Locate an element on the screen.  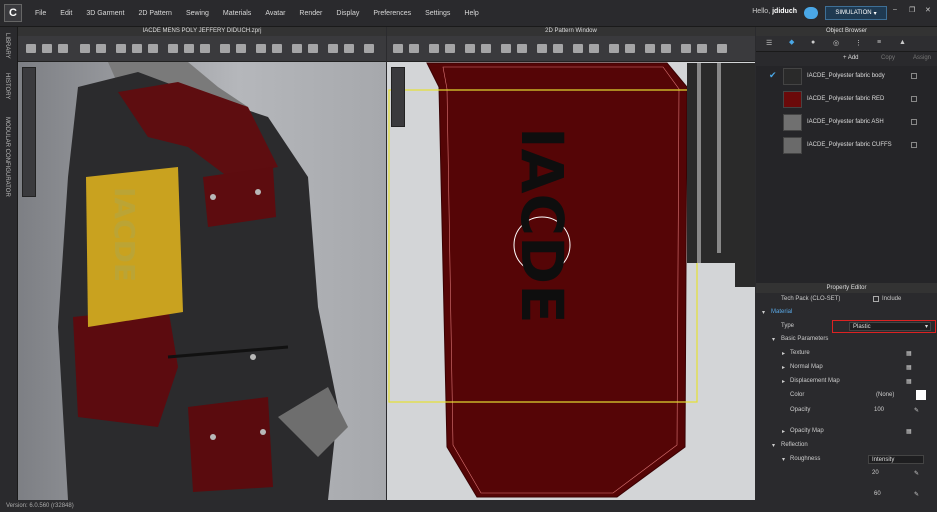
fabric-icon: ◆ is located at coordinates (791, 42).